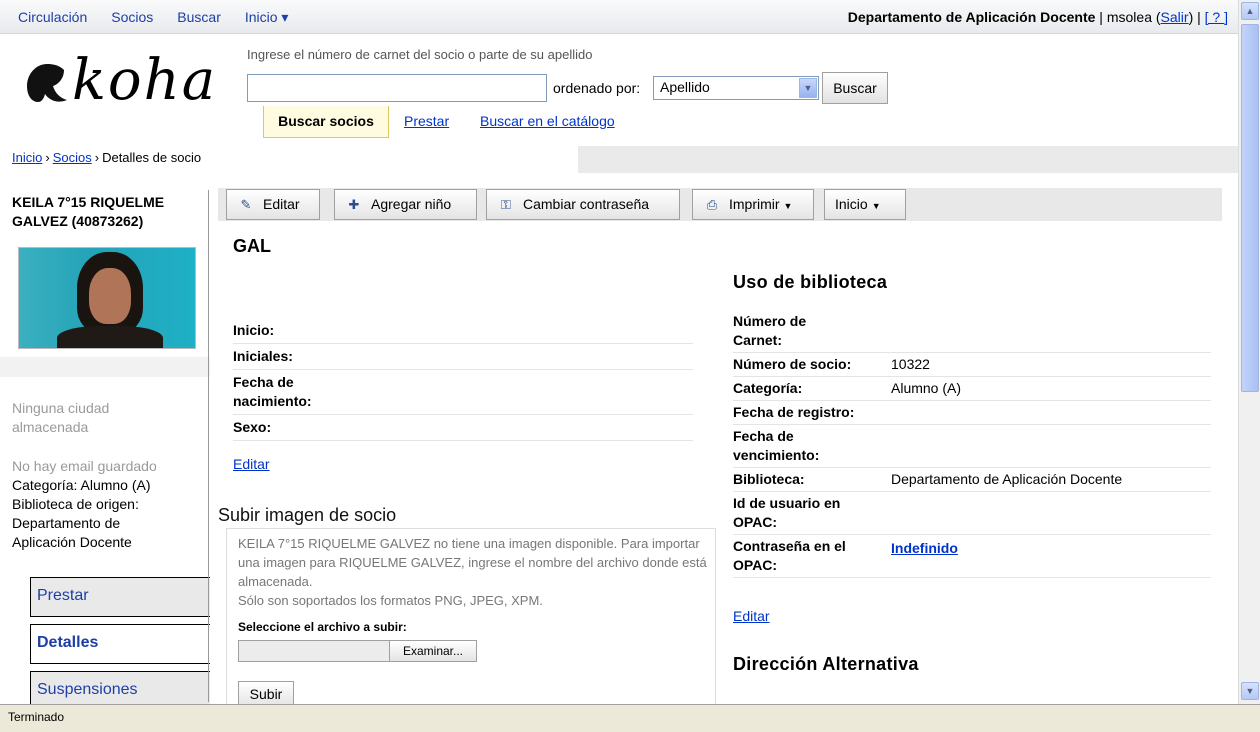 The width and height of the screenshot is (1260, 732). I want to click on koha-logo: koha, so click(124, 81).